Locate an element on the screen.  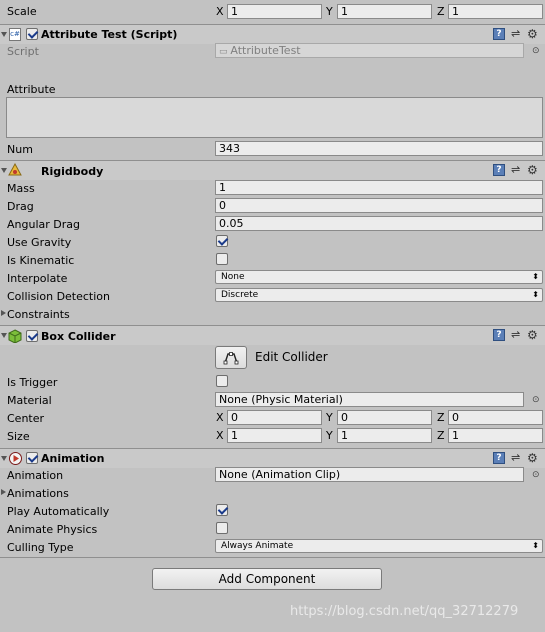
animation-clip-field: None (Animation Clip) is located at coordinates (369, 474).